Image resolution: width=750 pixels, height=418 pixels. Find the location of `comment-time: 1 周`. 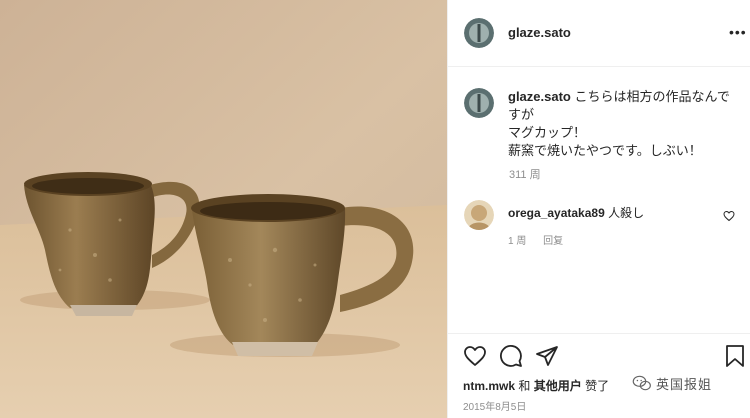

comment-time: 1 周 is located at coordinates (517, 241).